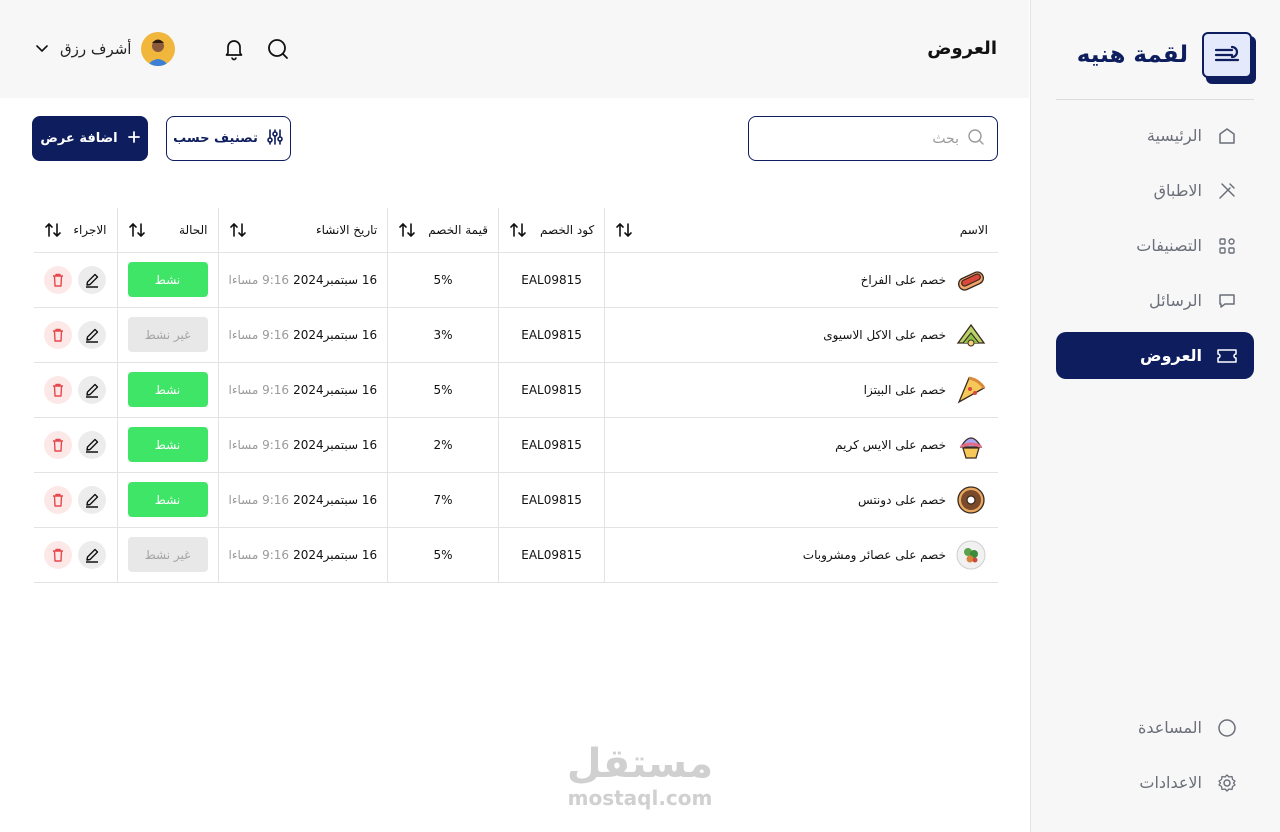 This screenshot has height=832, width=1280. Describe the element at coordinates (1227, 136) in the screenshot. I see `home-icon` at that location.